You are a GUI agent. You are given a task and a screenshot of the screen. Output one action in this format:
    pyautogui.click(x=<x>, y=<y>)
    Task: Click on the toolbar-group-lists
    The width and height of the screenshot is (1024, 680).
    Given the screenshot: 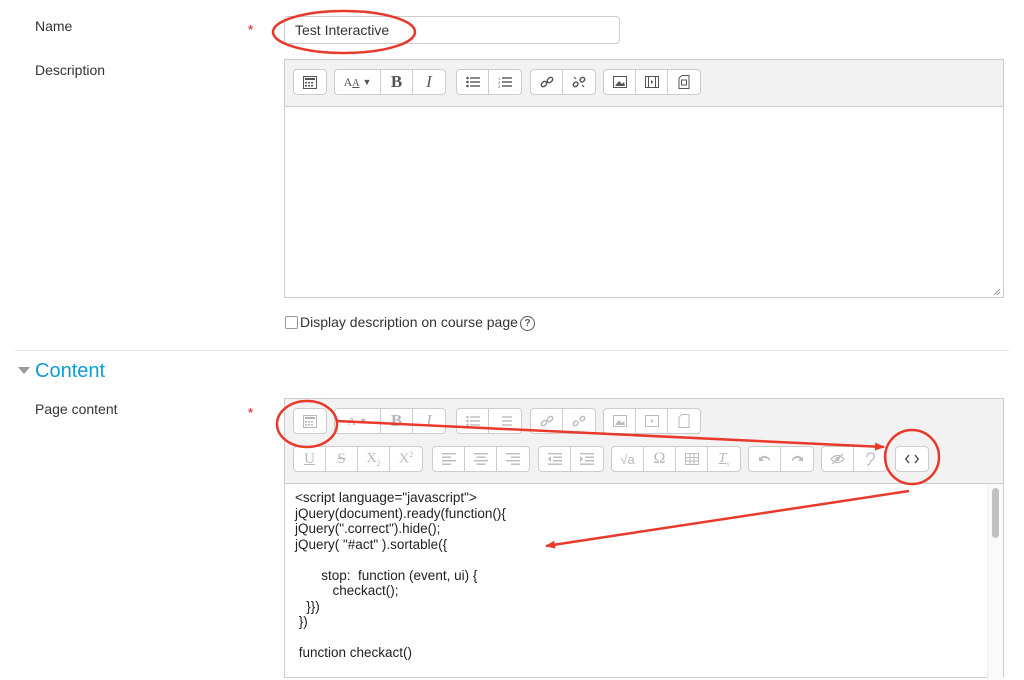 What is the action you would take?
    pyautogui.click(x=489, y=421)
    